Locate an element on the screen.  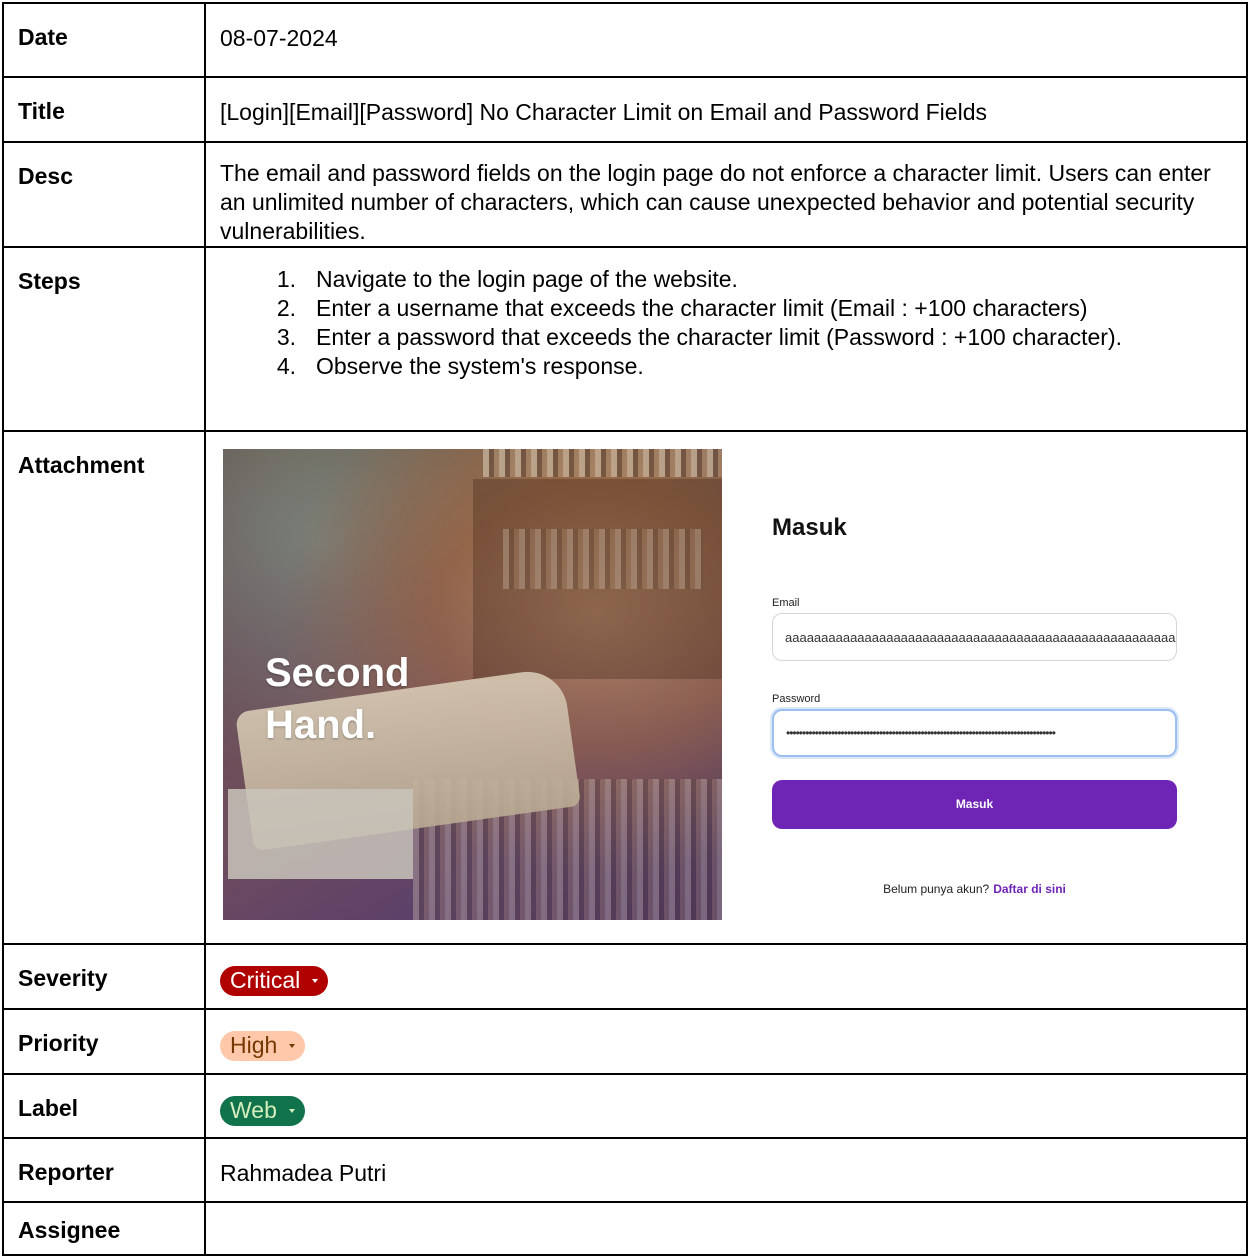
row-reporter: Reporter Rahmadea Putri is located at coordinates (625, 1170).